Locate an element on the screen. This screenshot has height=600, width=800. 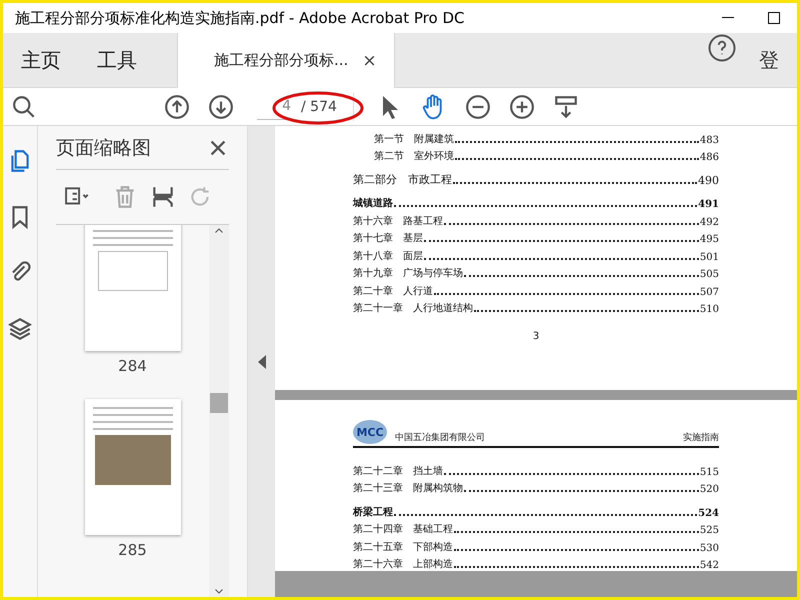
ruler-download-icon is located at coordinates (565, 107).